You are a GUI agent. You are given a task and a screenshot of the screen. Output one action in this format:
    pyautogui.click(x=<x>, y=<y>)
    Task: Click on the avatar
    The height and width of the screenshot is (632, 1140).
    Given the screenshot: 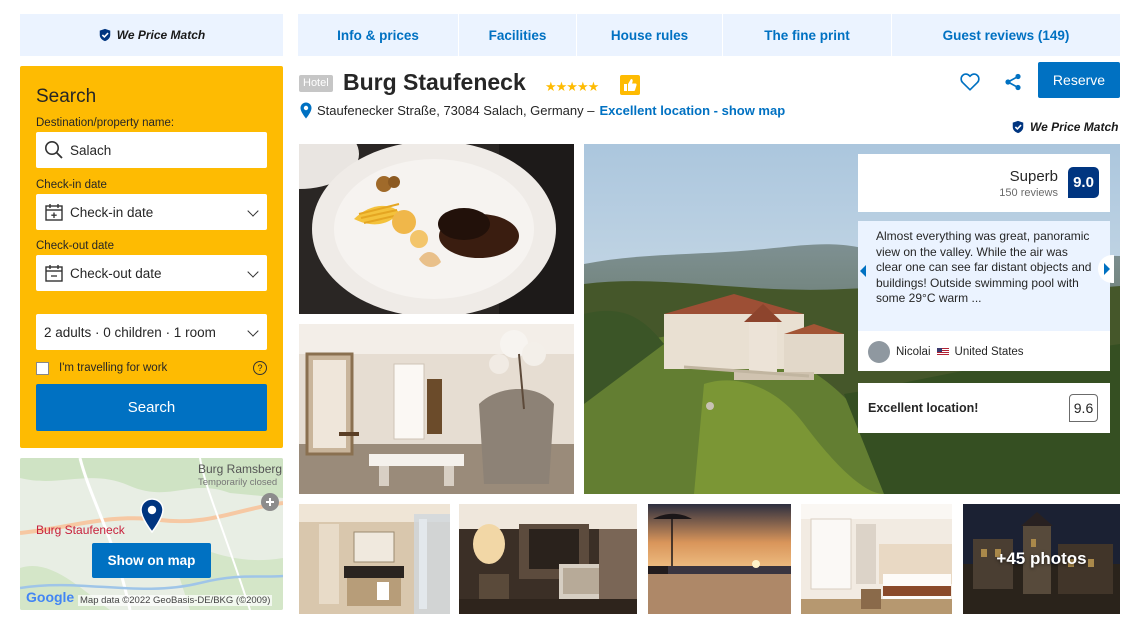 What is the action you would take?
    pyautogui.click(x=879, y=352)
    